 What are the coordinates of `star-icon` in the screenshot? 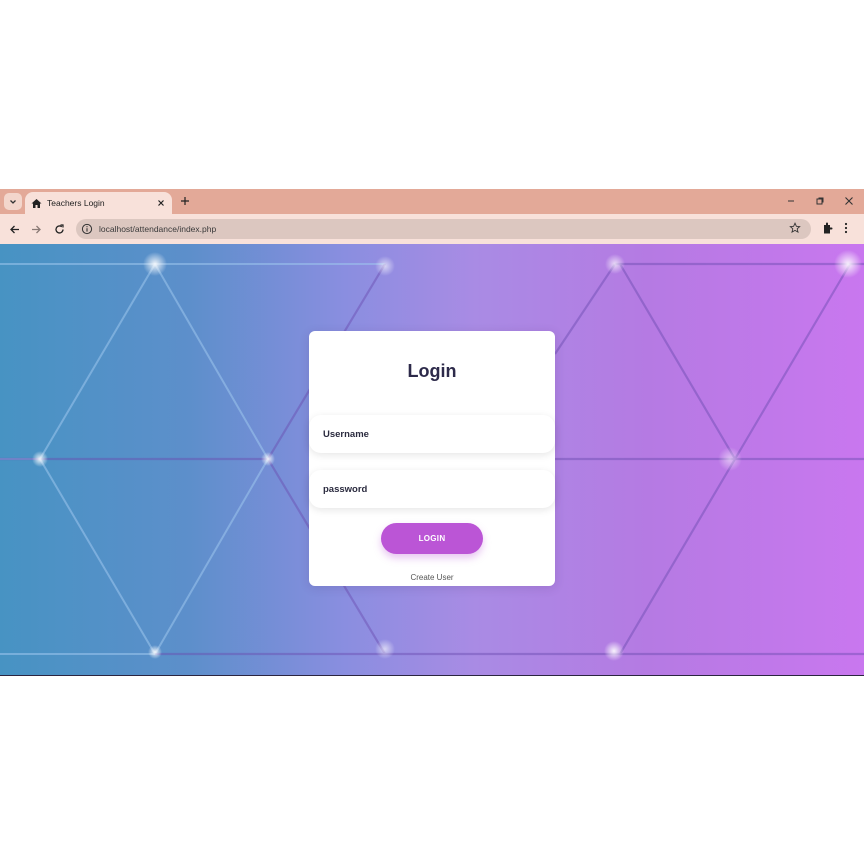 It's located at (796, 229).